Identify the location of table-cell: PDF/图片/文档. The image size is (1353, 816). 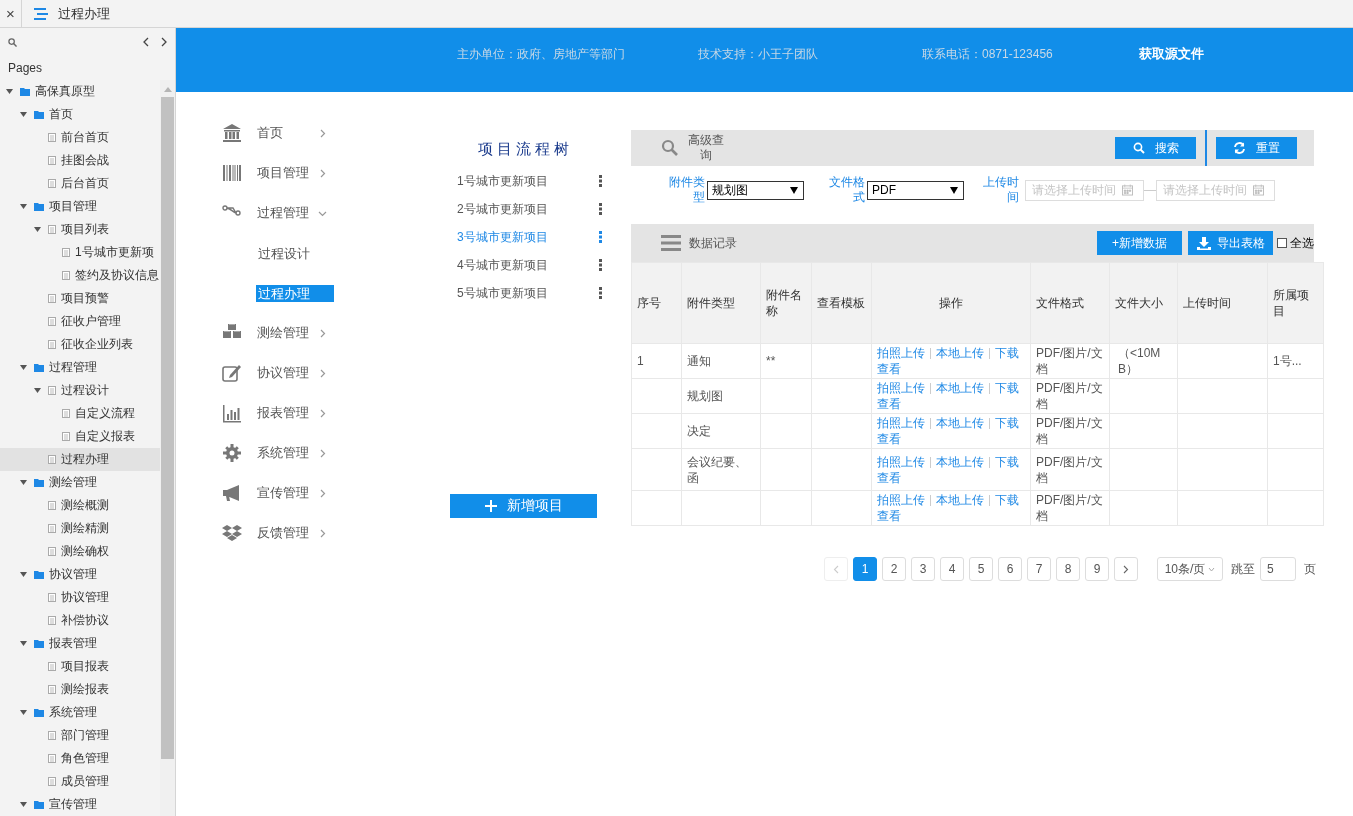
(1070, 469).